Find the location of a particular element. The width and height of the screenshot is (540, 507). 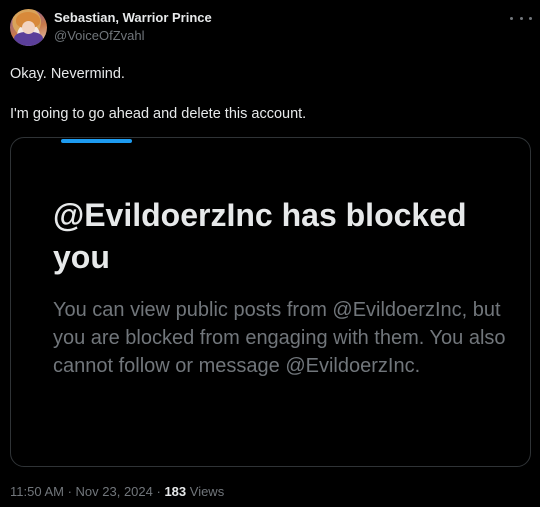

avatar-face is located at coordinates (28, 27).